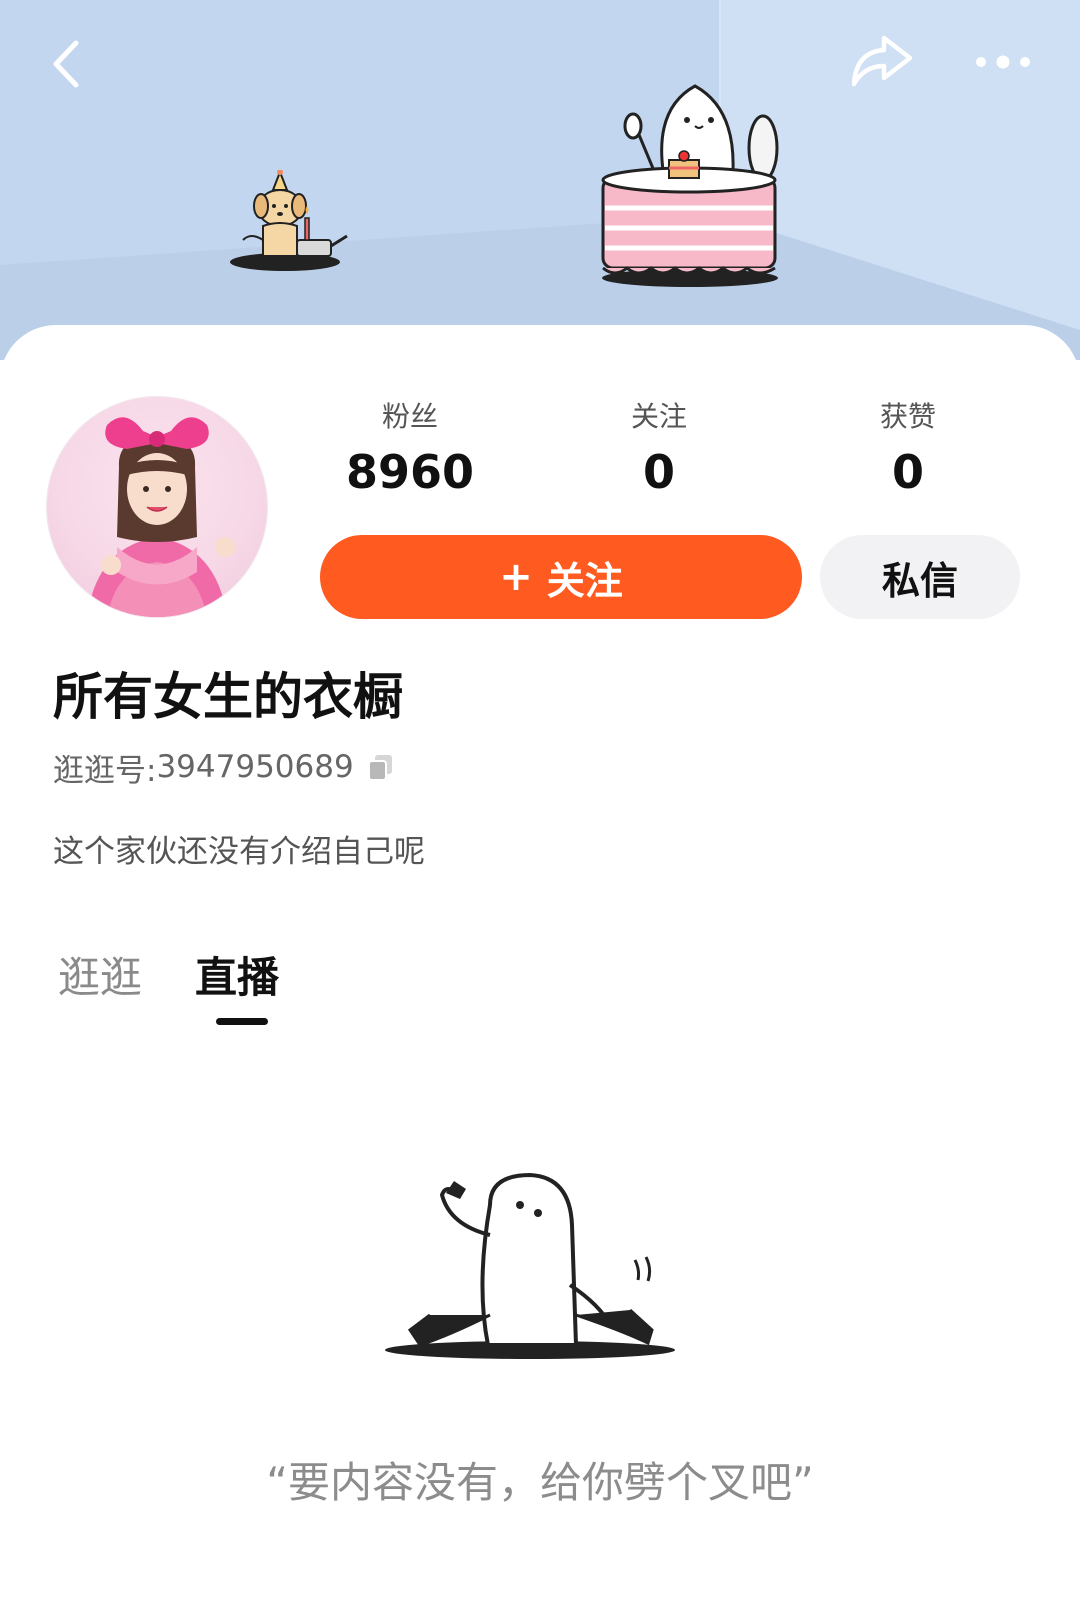 This screenshot has width=1080, height=1598. I want to click on profile-bio: 这个家伙还没有介绍自己呢, so click(239, 852).